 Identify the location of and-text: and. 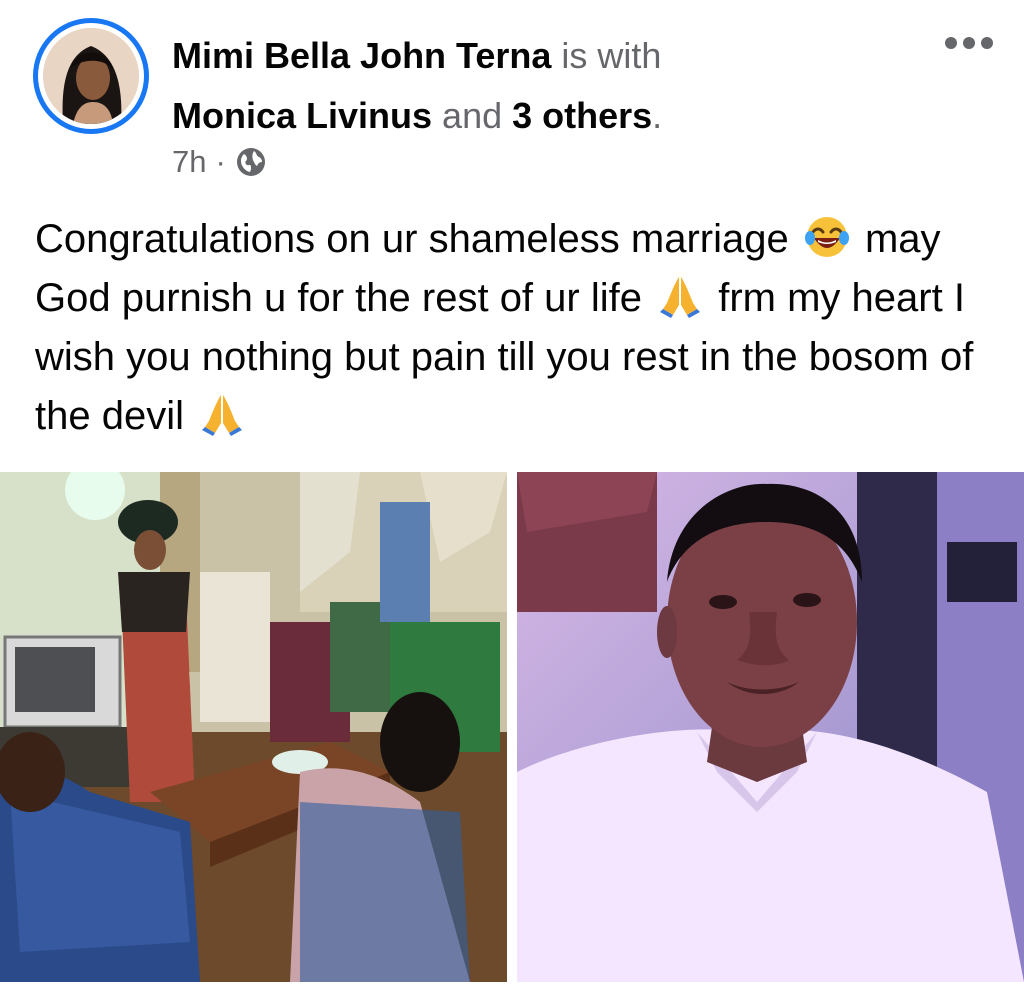
(472, 115).